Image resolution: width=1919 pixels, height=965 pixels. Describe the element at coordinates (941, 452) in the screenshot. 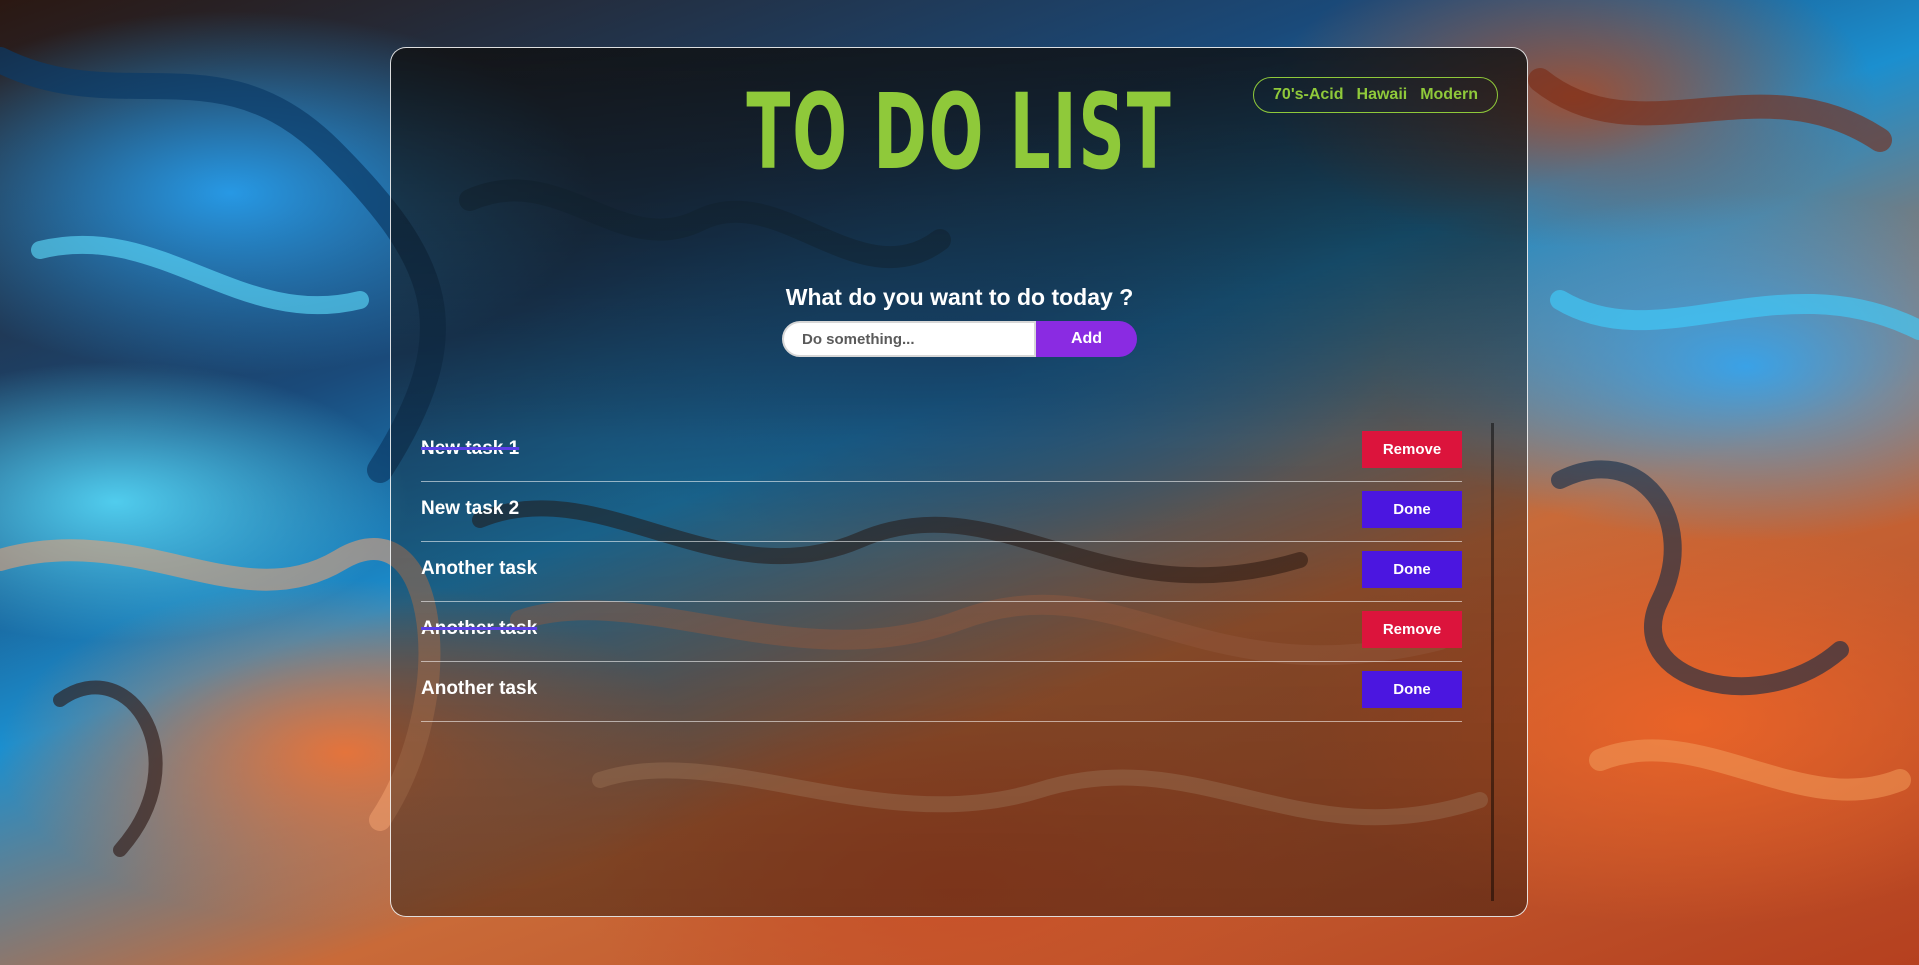

I see `task-row: New task 1 Remove` at that location.